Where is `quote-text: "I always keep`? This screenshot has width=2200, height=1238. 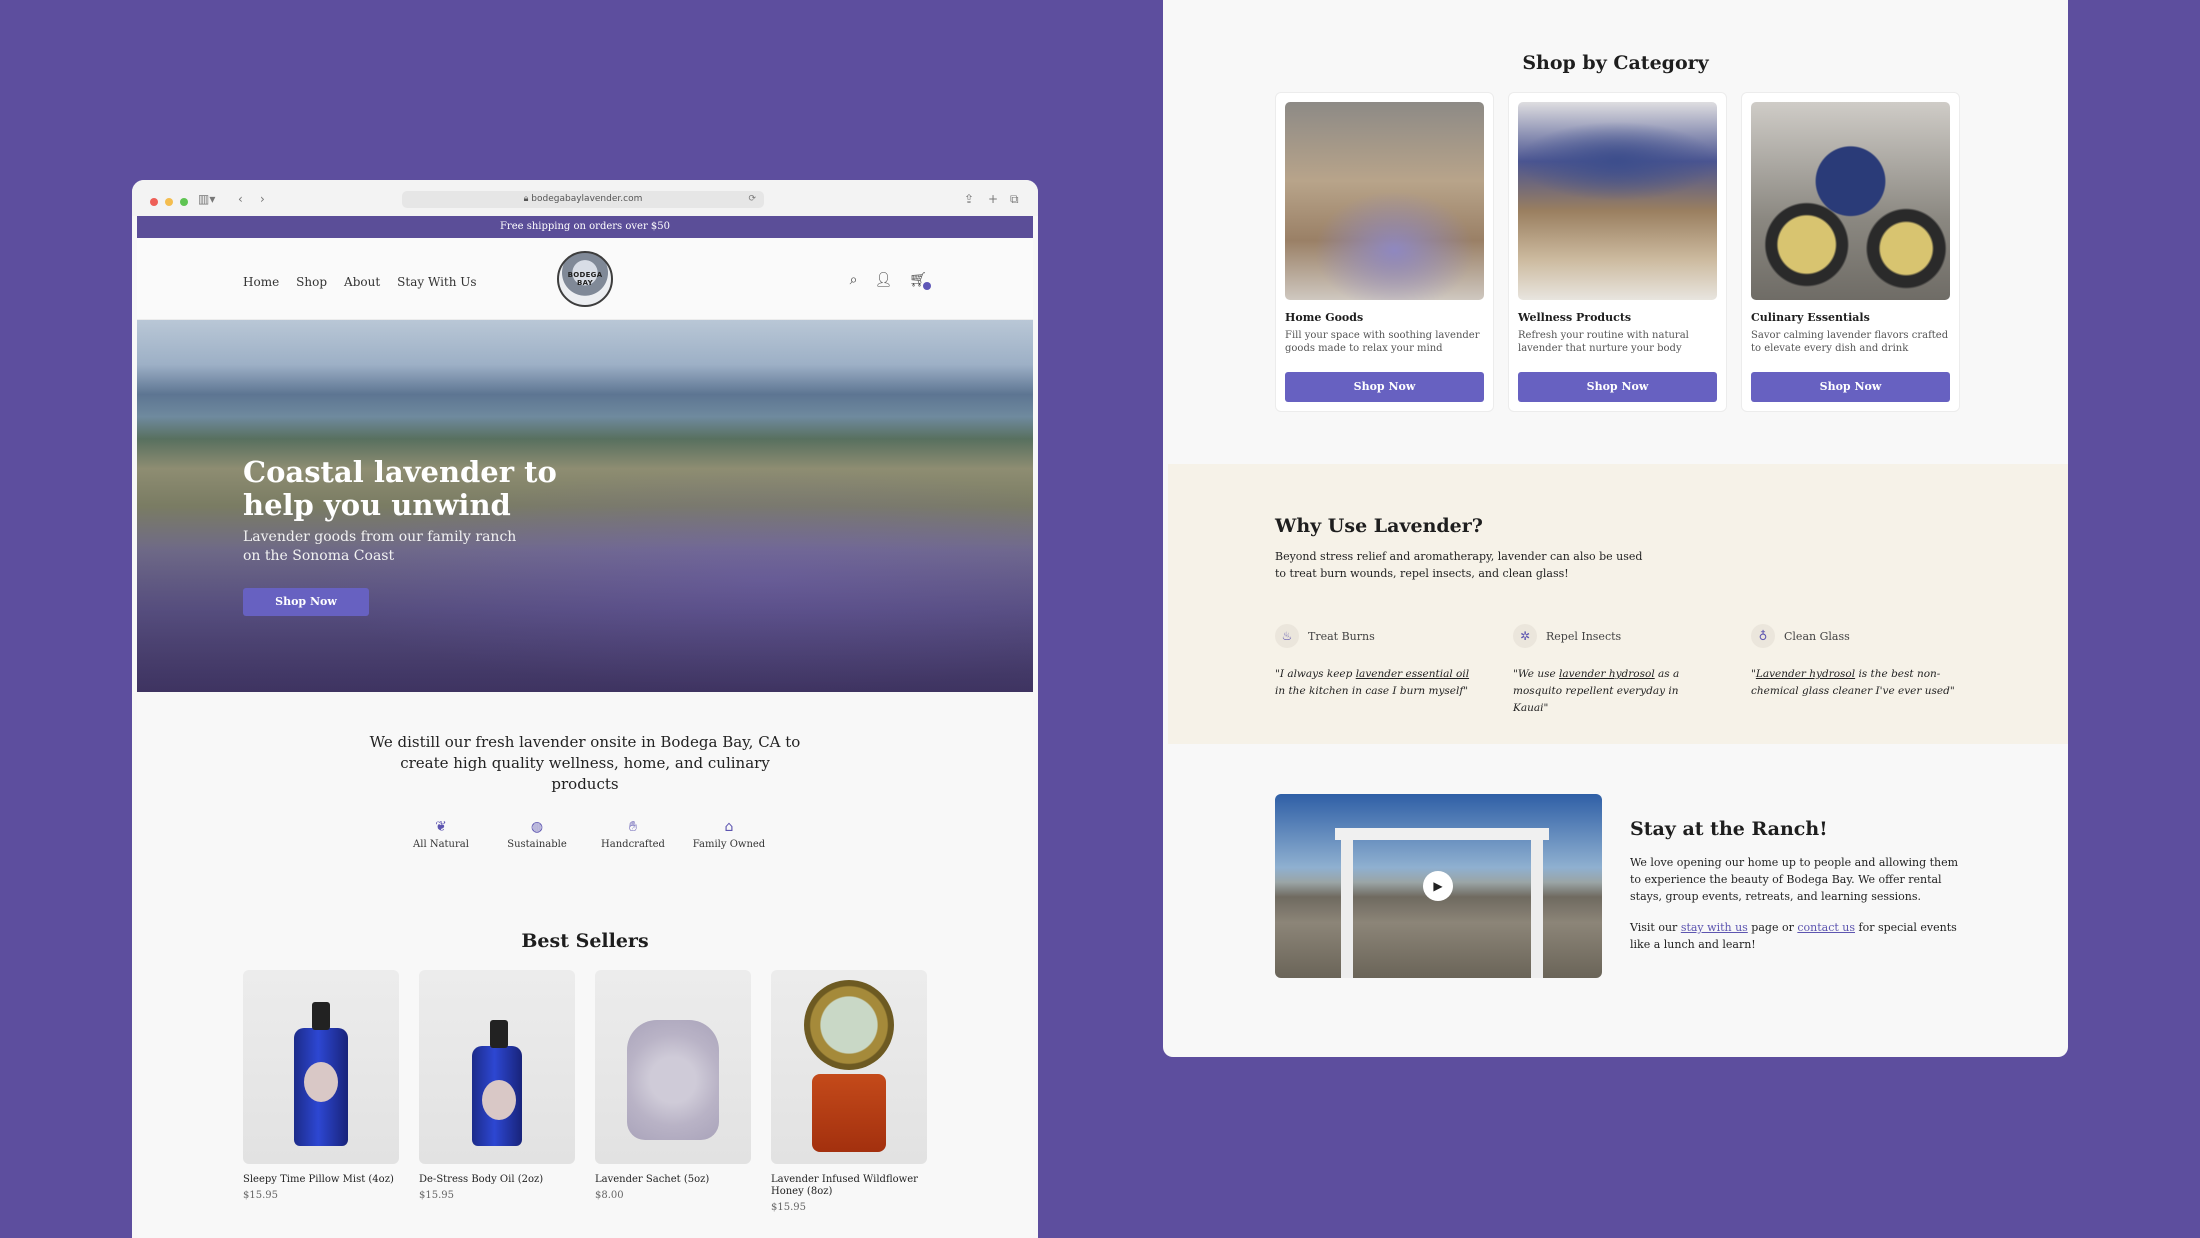
quote-text: "I always keep is located at coordinates (1315, 674).